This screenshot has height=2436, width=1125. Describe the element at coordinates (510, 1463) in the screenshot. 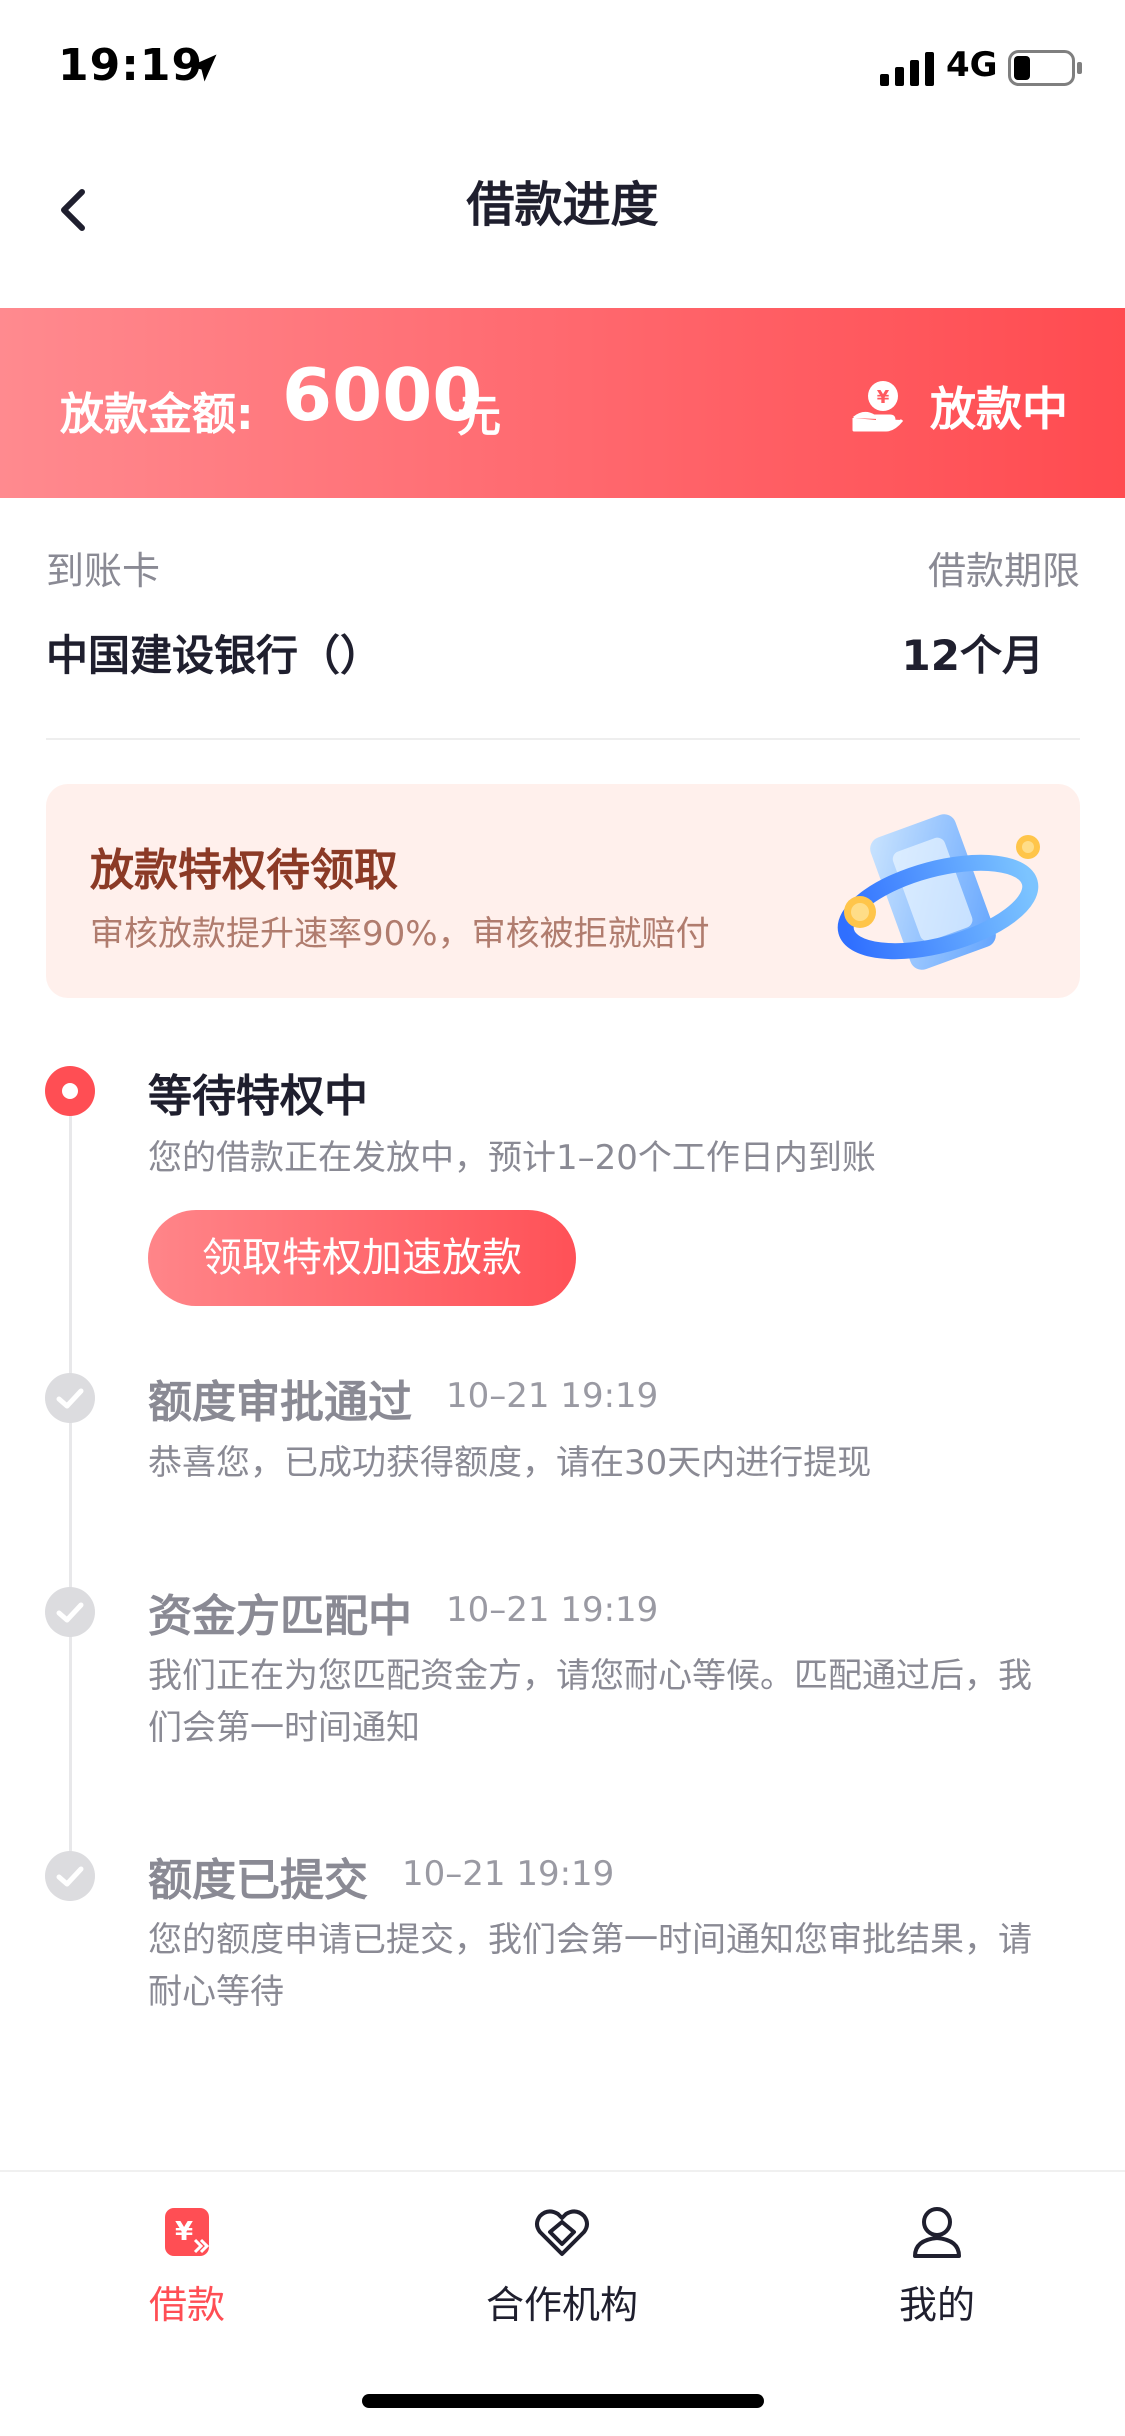

I see `step-description: 恭喜您，已成功获得额度，请在30天内进行提现` at that location.